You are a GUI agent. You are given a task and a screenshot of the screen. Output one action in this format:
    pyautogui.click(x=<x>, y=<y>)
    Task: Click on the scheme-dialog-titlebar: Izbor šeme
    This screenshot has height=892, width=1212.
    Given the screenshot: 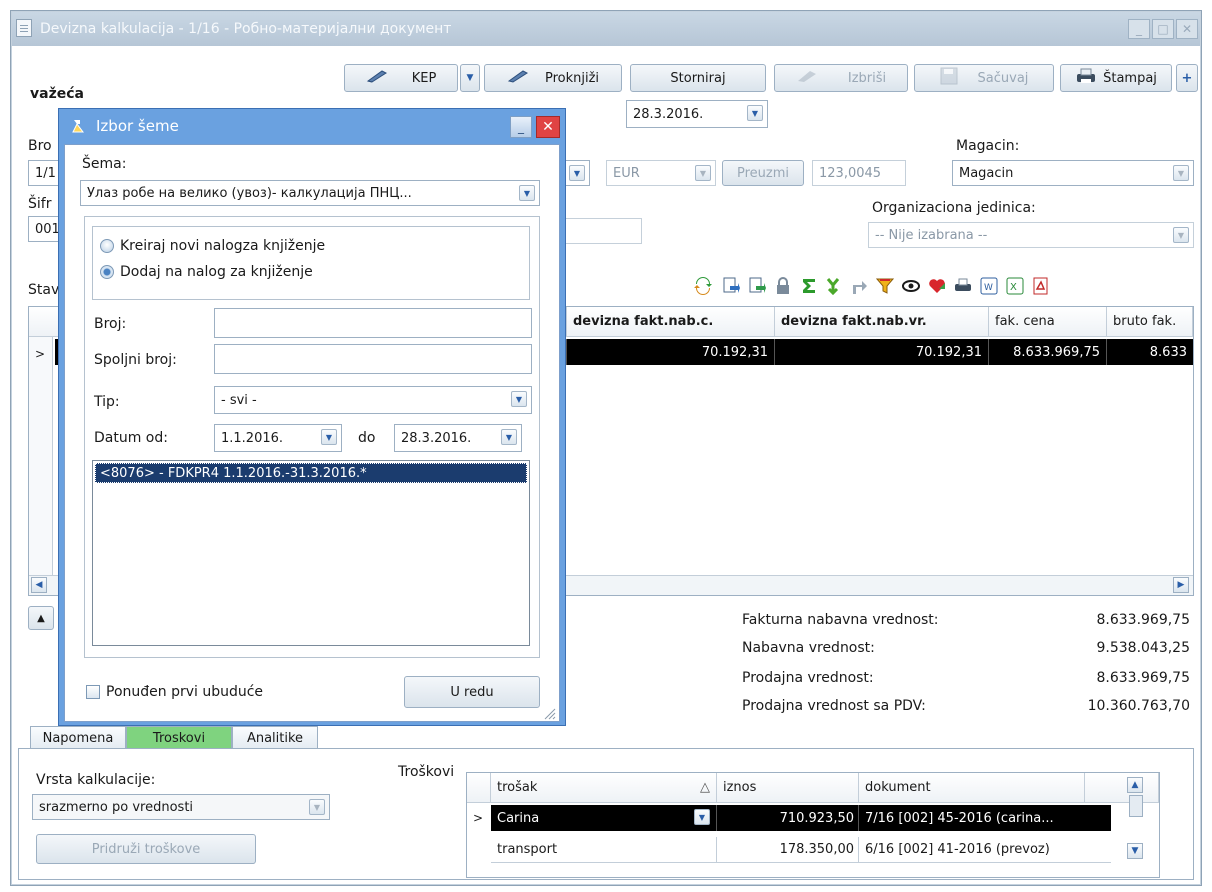 What is the action you would take?
    pyautogui.click(x=312, y=126)
    